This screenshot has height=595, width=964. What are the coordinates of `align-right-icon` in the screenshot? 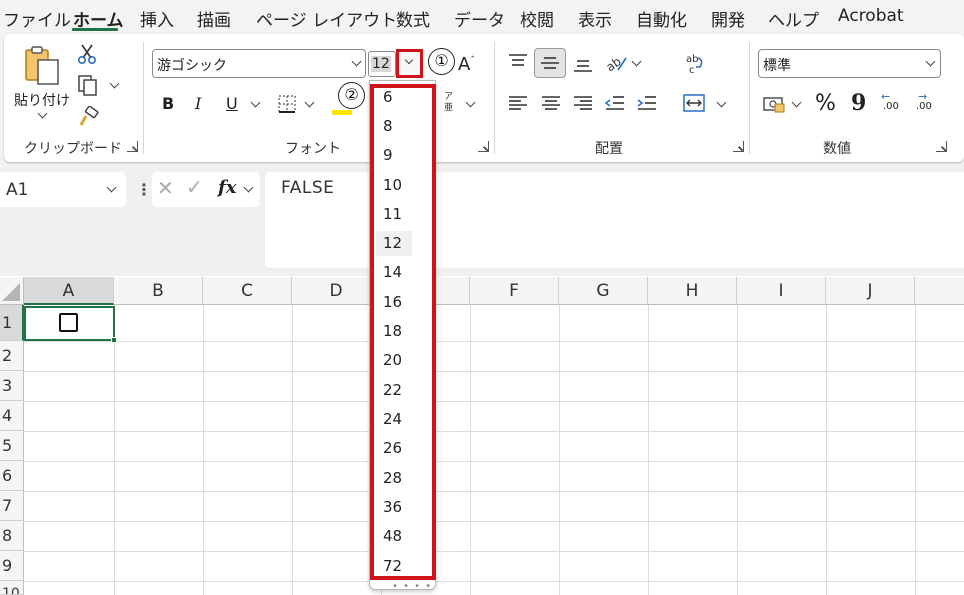 It's located at (583, 103).